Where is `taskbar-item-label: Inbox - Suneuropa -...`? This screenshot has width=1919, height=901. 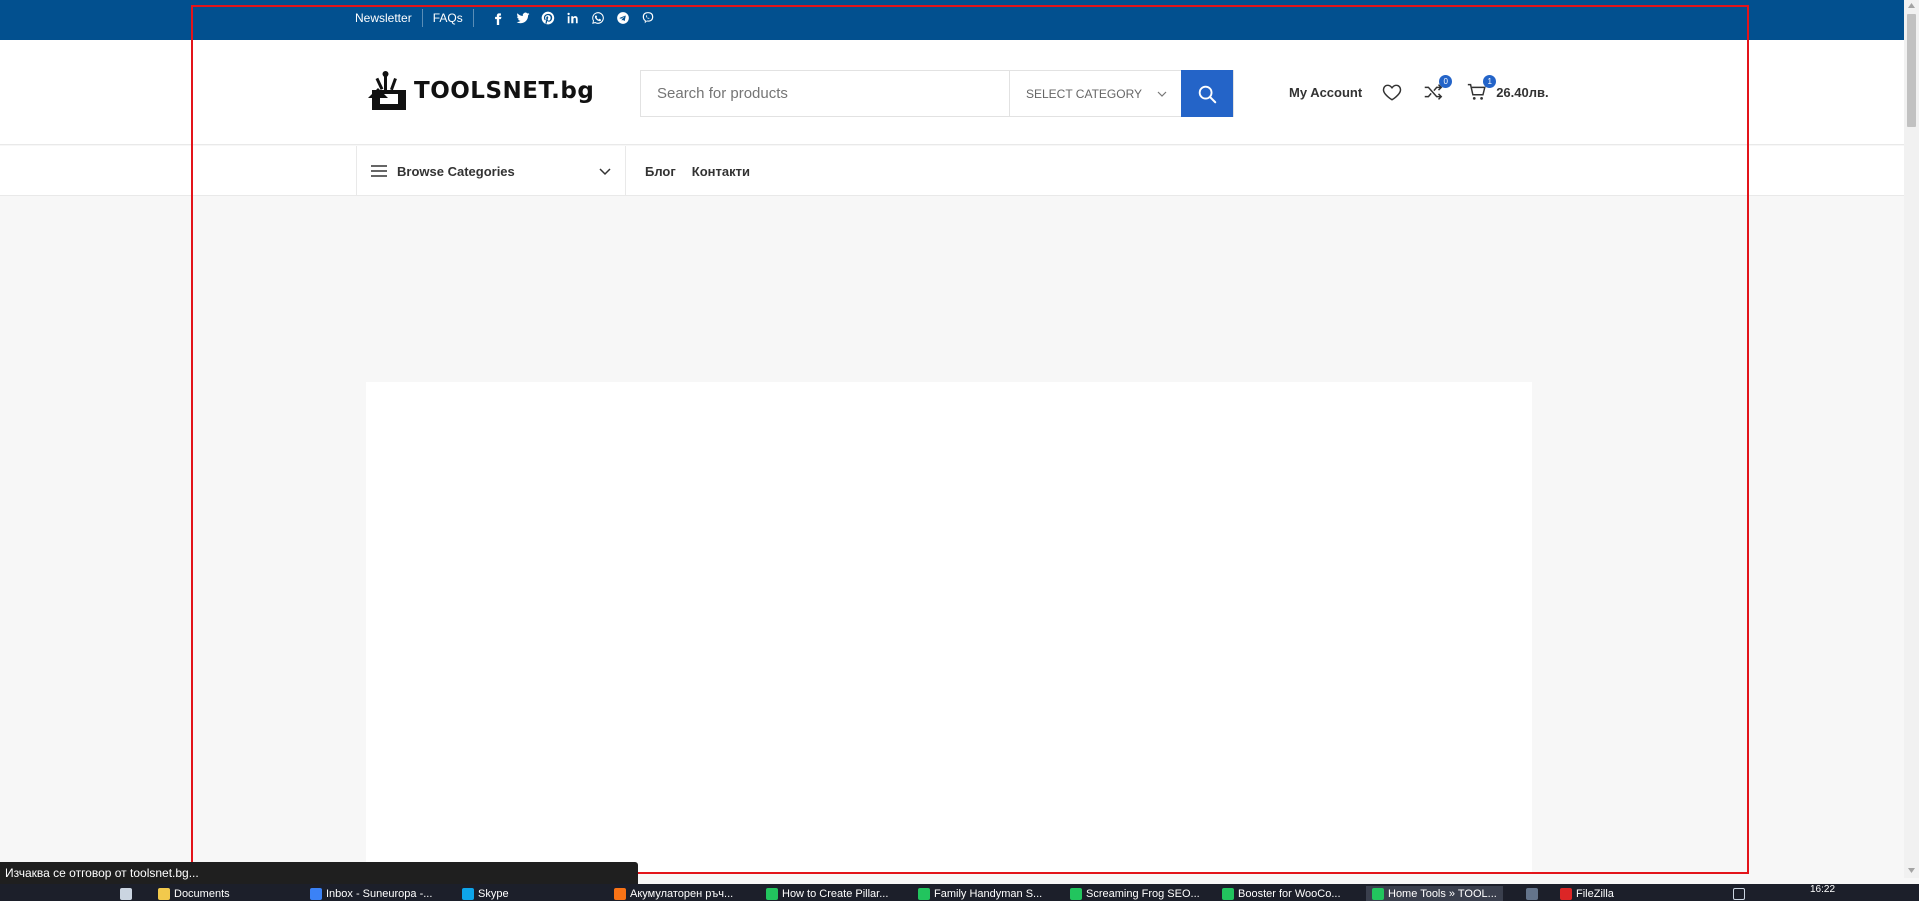 taskbar-item-label: Inbox - Suneuropa -... is located at coordinates (379, 893).